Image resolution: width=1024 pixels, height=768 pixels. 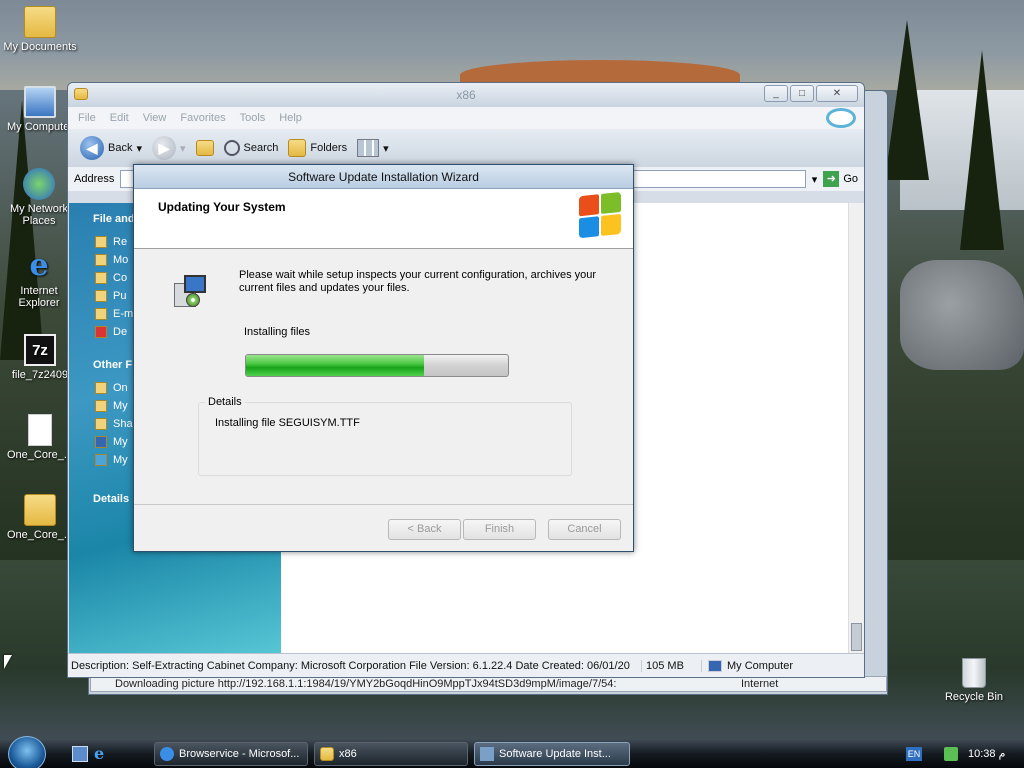 I want to click on install-progress-bar, so click(x=377, y=365).